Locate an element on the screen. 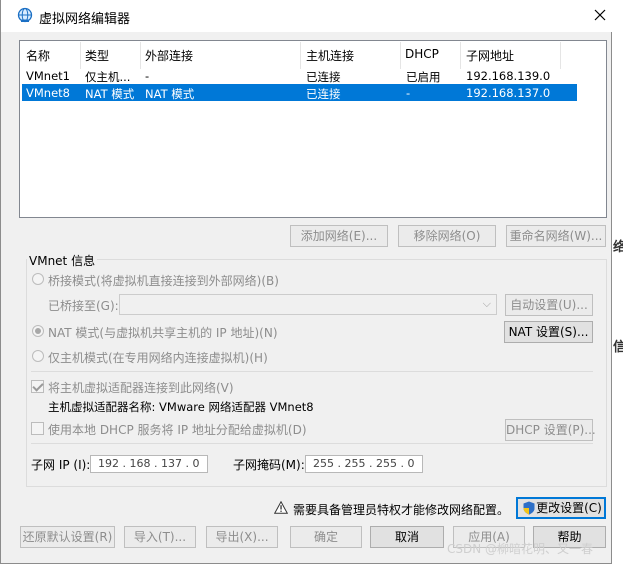 The width and height of the screenshot is (623, 564). connect-adapter-checkbox is located at coordinates (37, 386).